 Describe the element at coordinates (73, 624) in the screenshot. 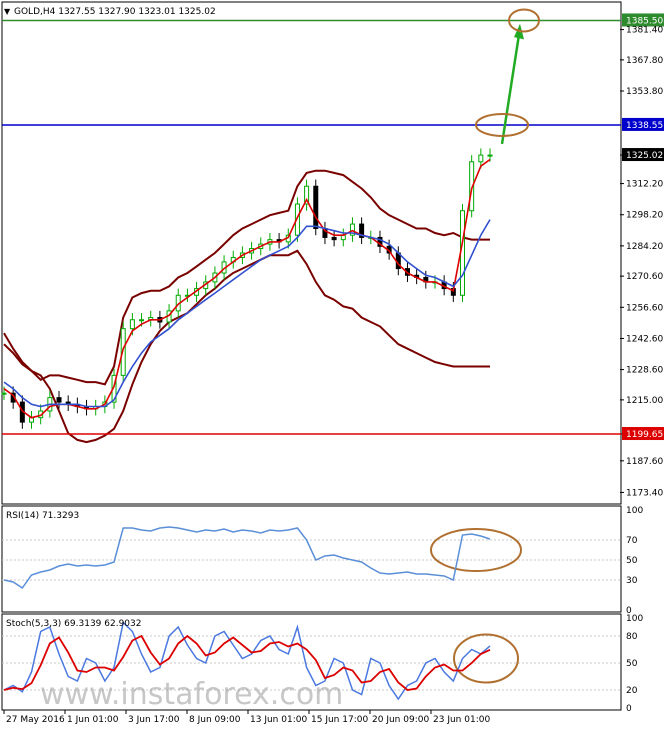

I see `stoch-title: Stoch(5,3,3) 69.3139 62.9032` at that location.